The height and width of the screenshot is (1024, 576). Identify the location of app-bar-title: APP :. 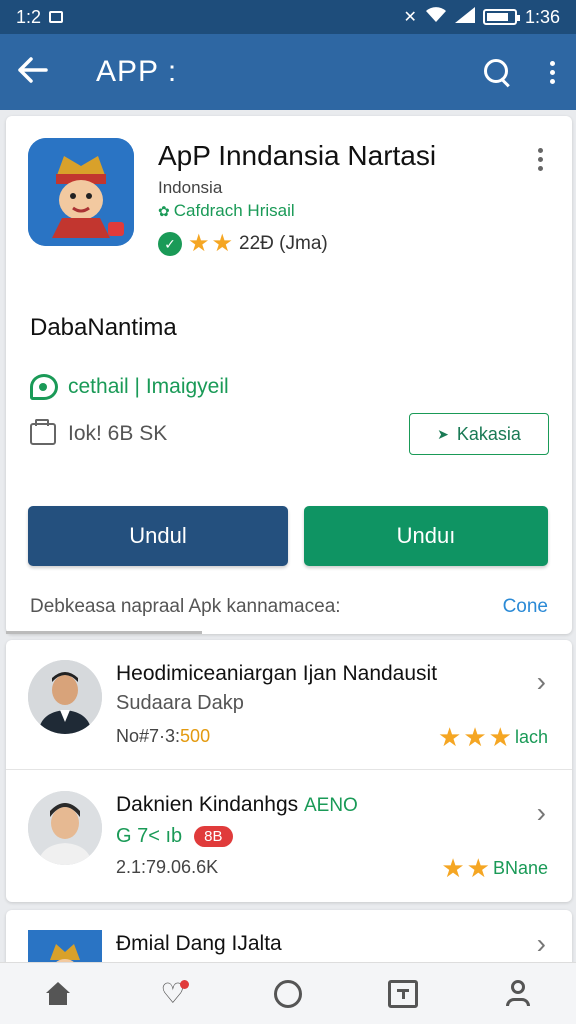
(137, 71).